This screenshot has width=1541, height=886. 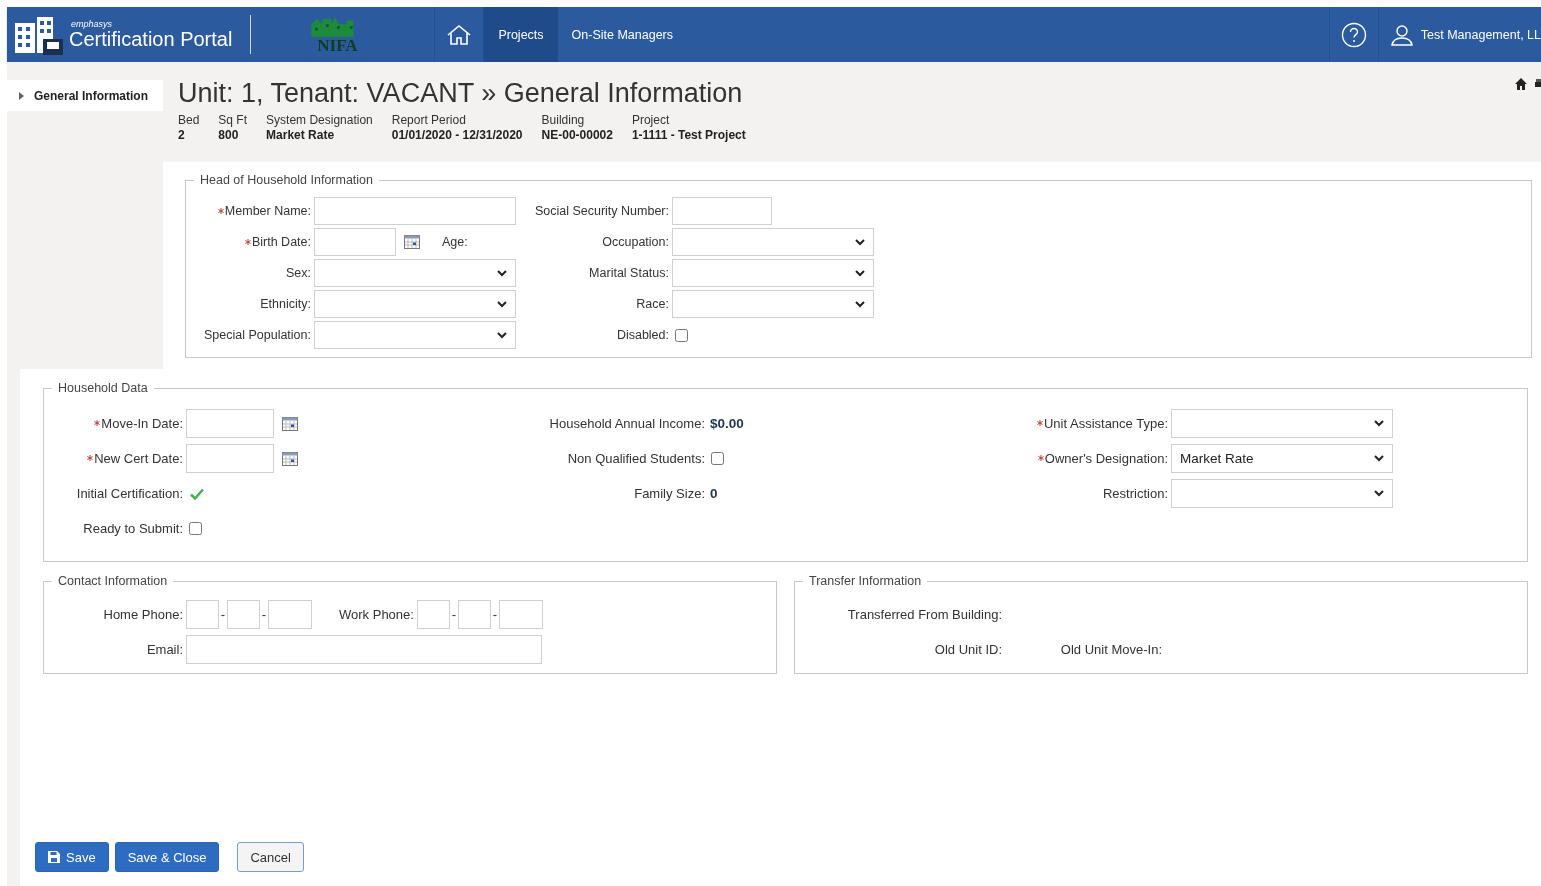 I want to click on field-label: Special Population:, so click(x=257, y=335).